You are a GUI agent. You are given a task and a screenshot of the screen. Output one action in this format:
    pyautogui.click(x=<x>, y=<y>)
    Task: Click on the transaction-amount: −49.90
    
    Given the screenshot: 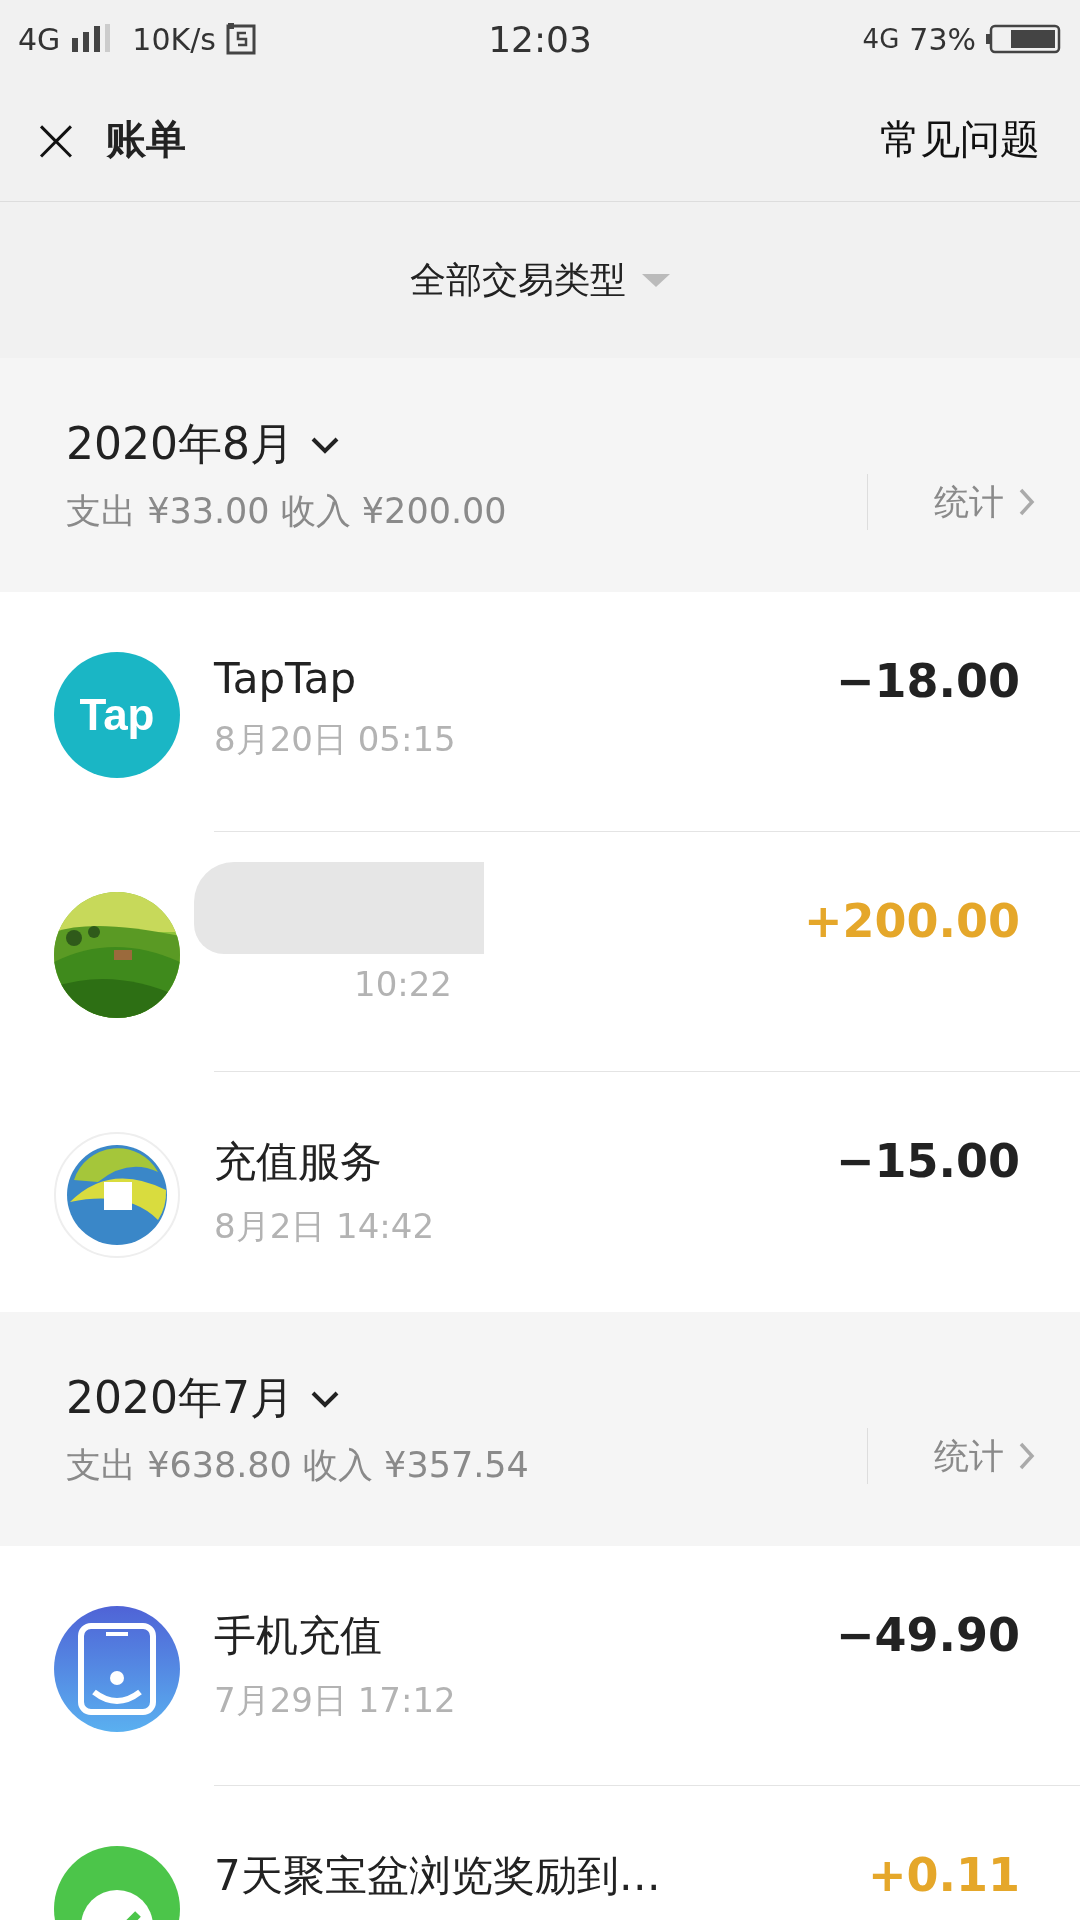 What is the action you would take?
    pyautogui.click(x=927, y=1636)
    